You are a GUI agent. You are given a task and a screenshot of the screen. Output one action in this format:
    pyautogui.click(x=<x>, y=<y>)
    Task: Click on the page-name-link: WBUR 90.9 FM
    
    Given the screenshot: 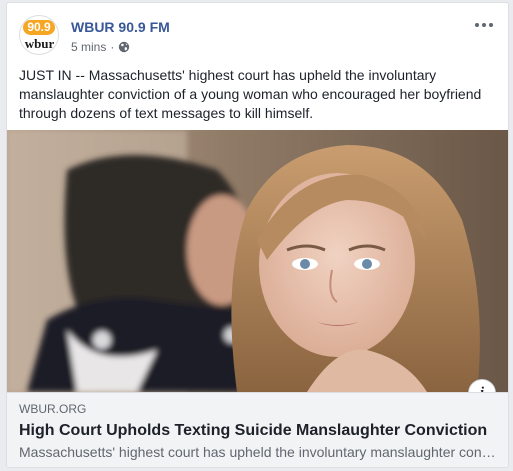 What is the action you would take?
    pyautogui.click(x=120, y=27)
    